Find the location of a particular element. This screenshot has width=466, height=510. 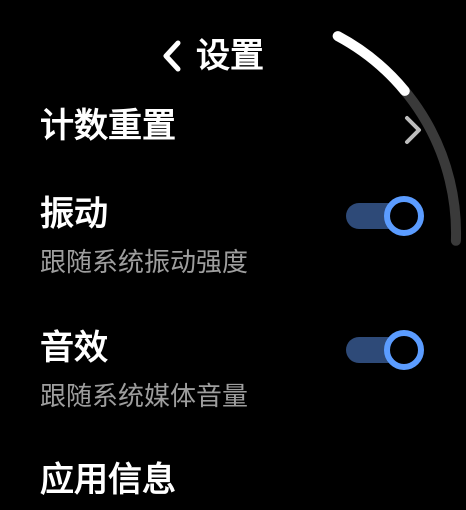

vibration-toggle is located at coordinates (386, 216).